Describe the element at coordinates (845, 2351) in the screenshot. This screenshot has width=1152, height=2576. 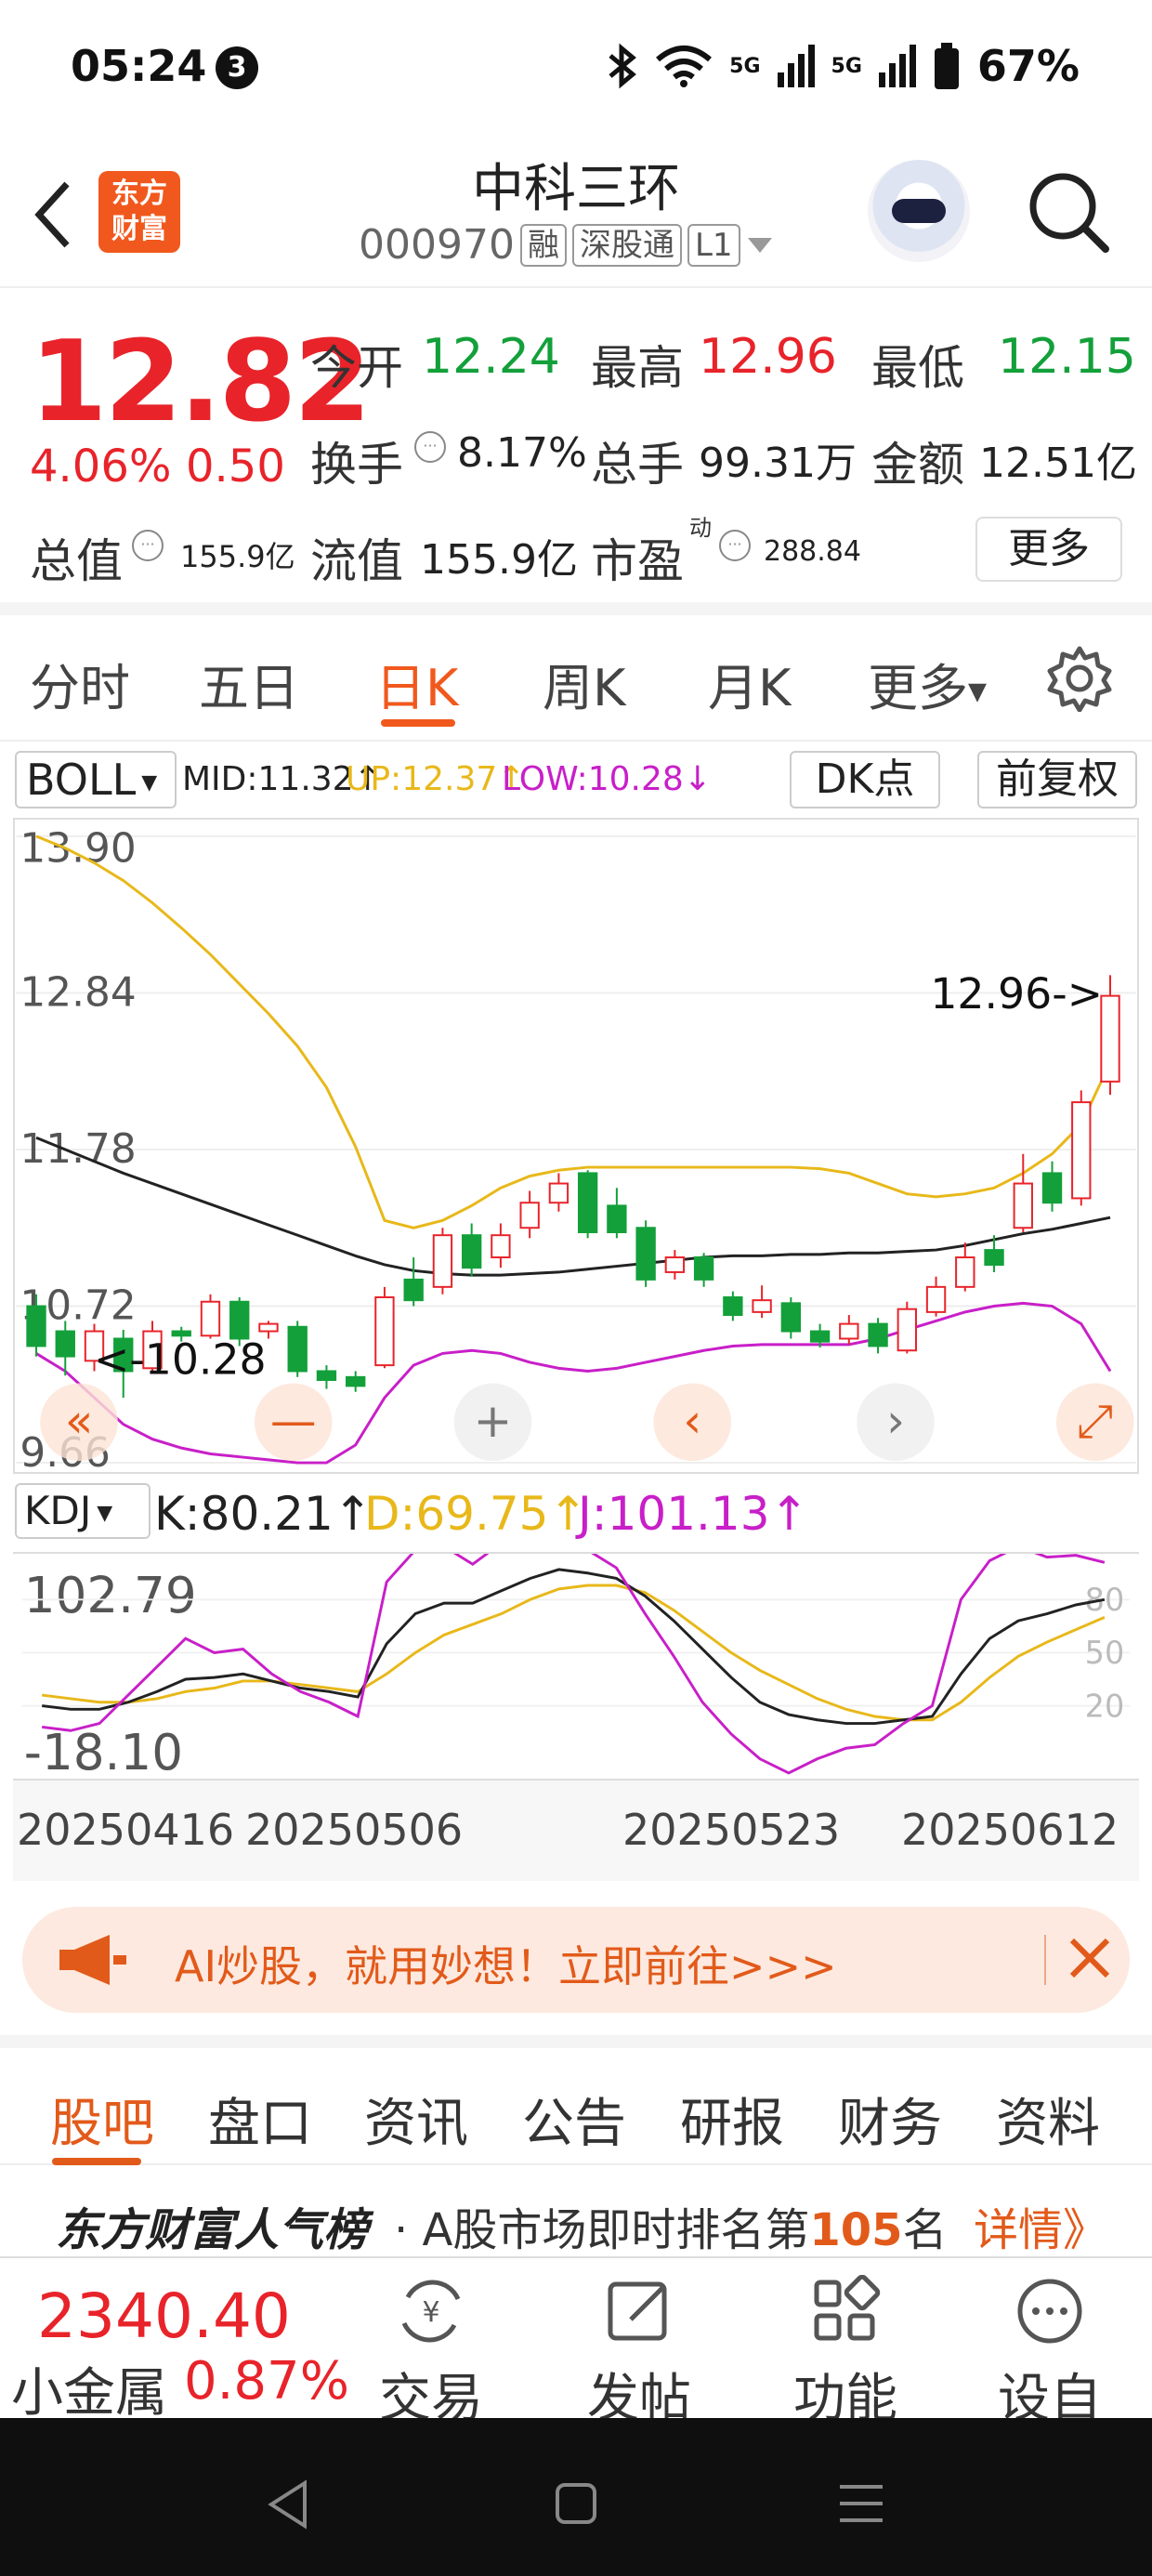
I see `functions-button: 功能` at that location.